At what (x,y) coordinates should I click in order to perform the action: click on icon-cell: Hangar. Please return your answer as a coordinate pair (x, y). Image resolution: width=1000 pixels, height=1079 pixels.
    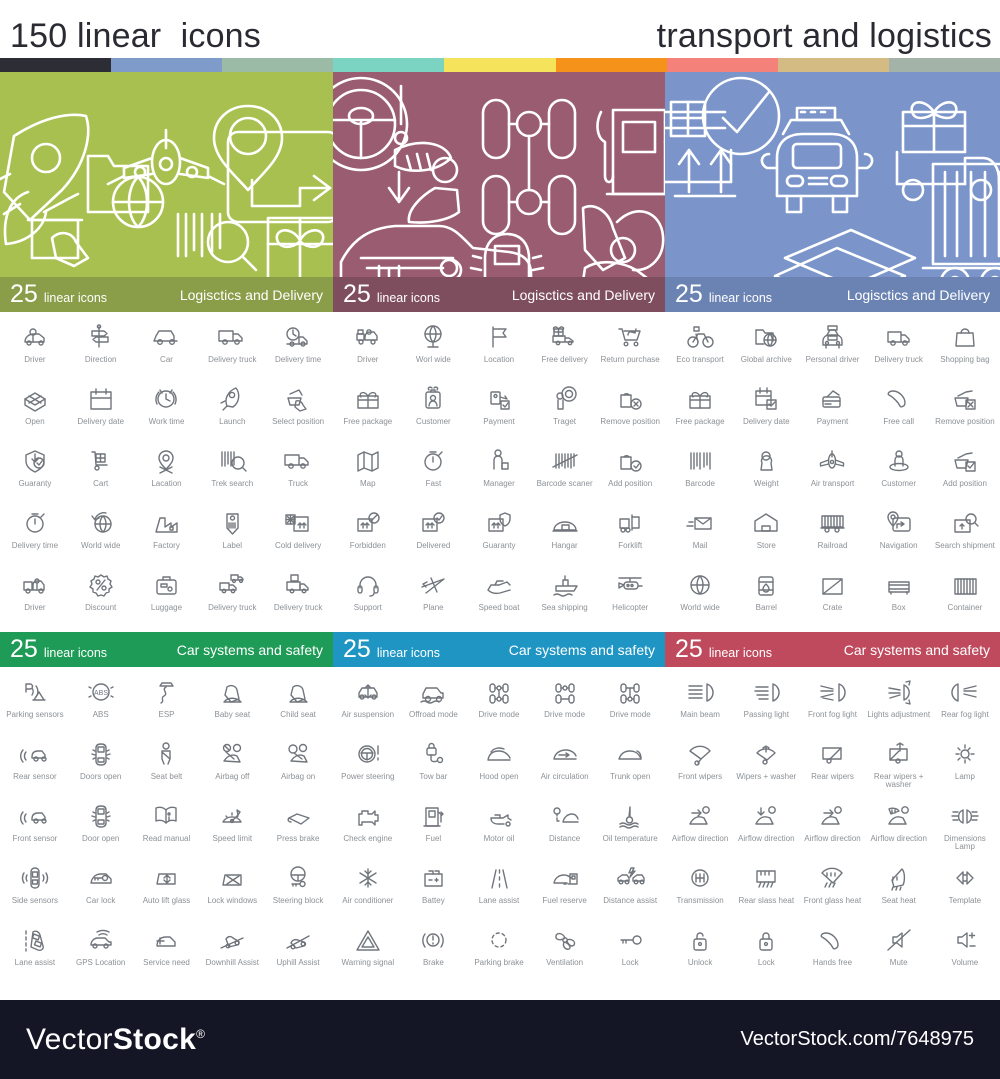
    Looking at the image, I should click on (565, 535).